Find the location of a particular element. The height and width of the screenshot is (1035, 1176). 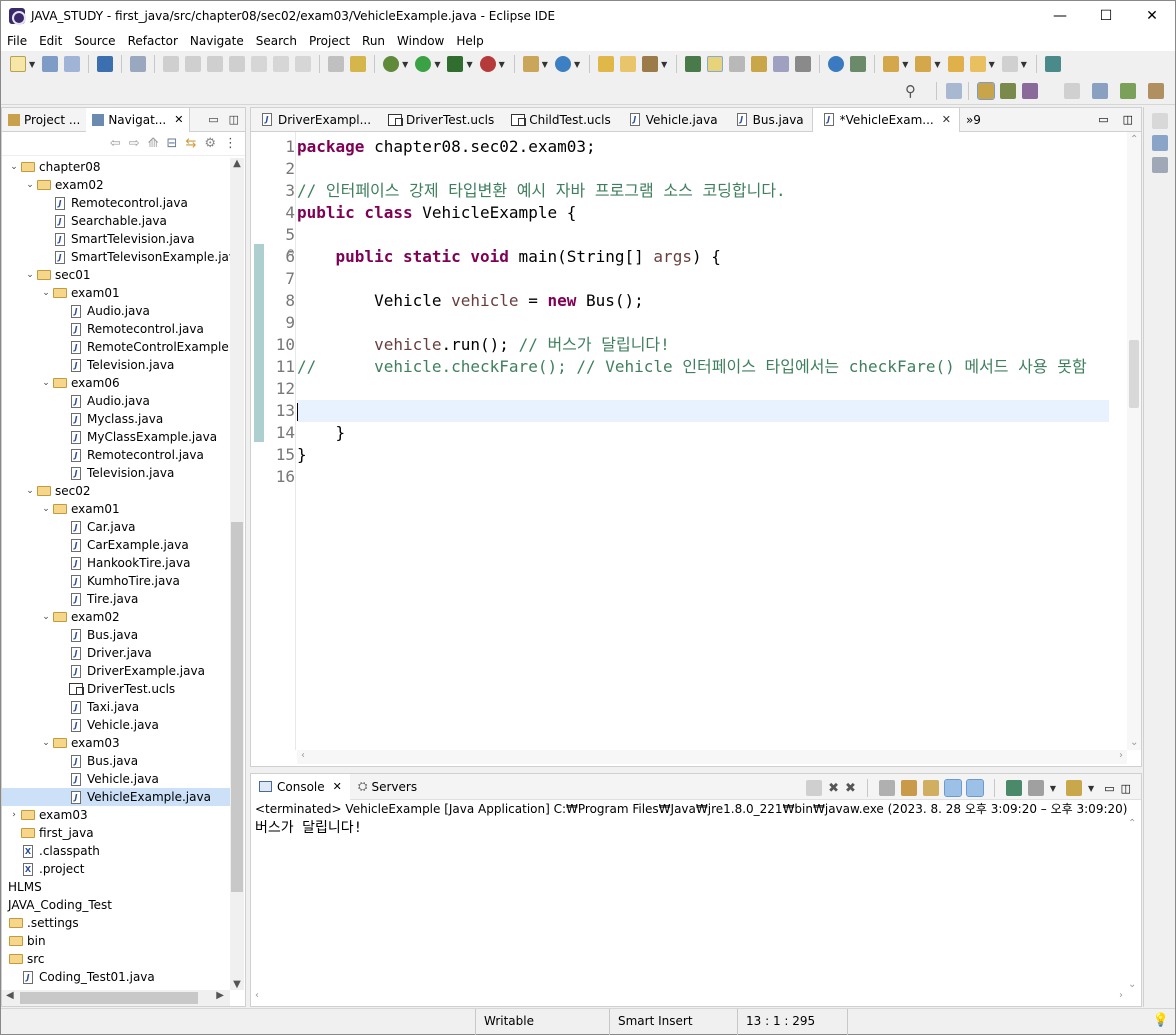

tree-file: J SmartTelevisonExample.java is located at coordinates (116, 257).